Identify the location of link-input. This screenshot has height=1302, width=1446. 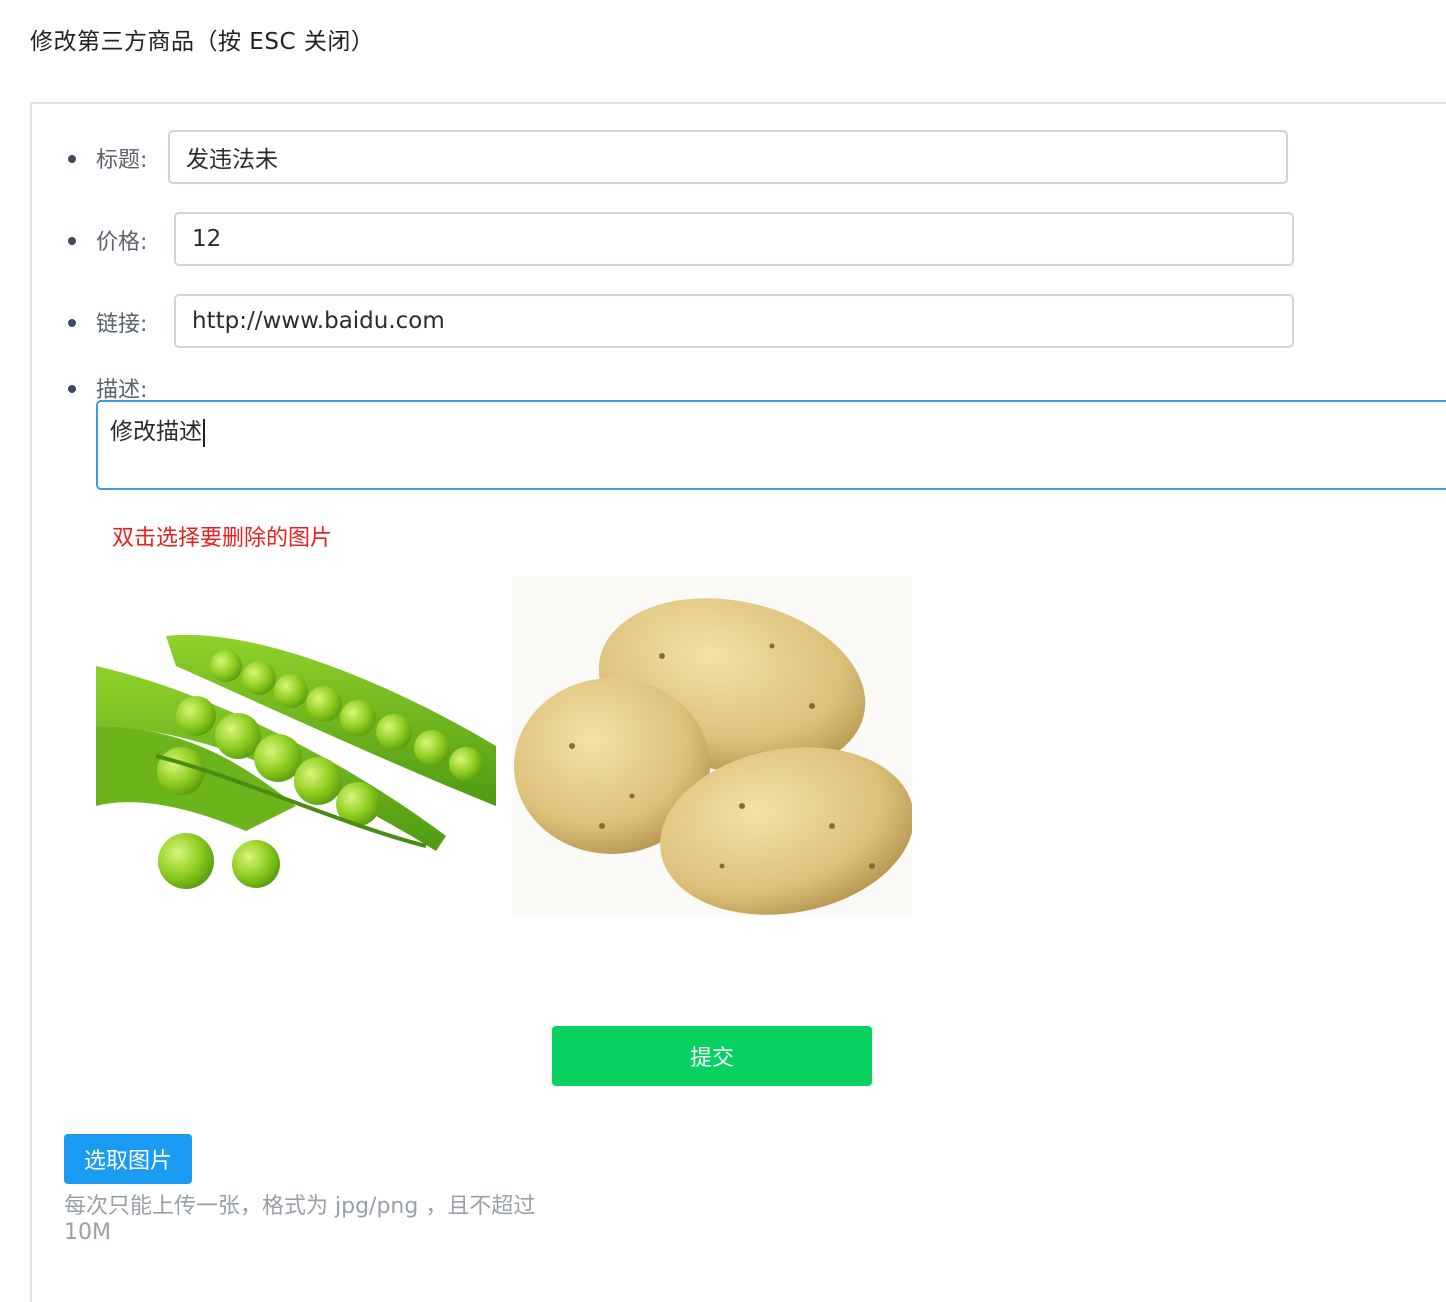
(734, 321).